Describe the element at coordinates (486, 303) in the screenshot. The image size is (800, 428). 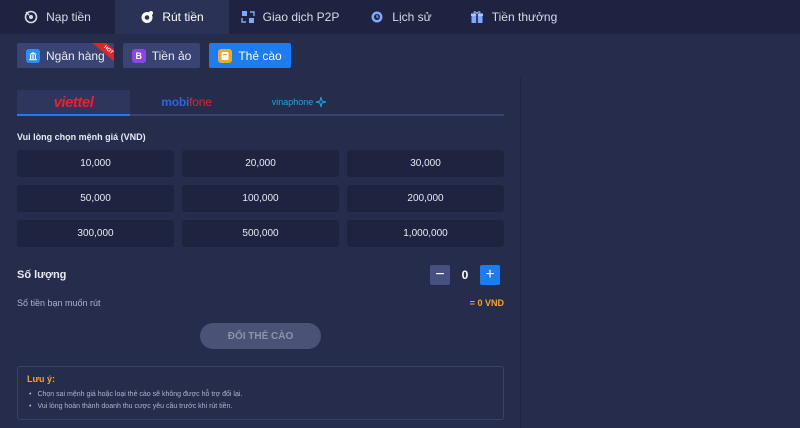
I see `withdraw-amount-value: = 0 VND` at that location.